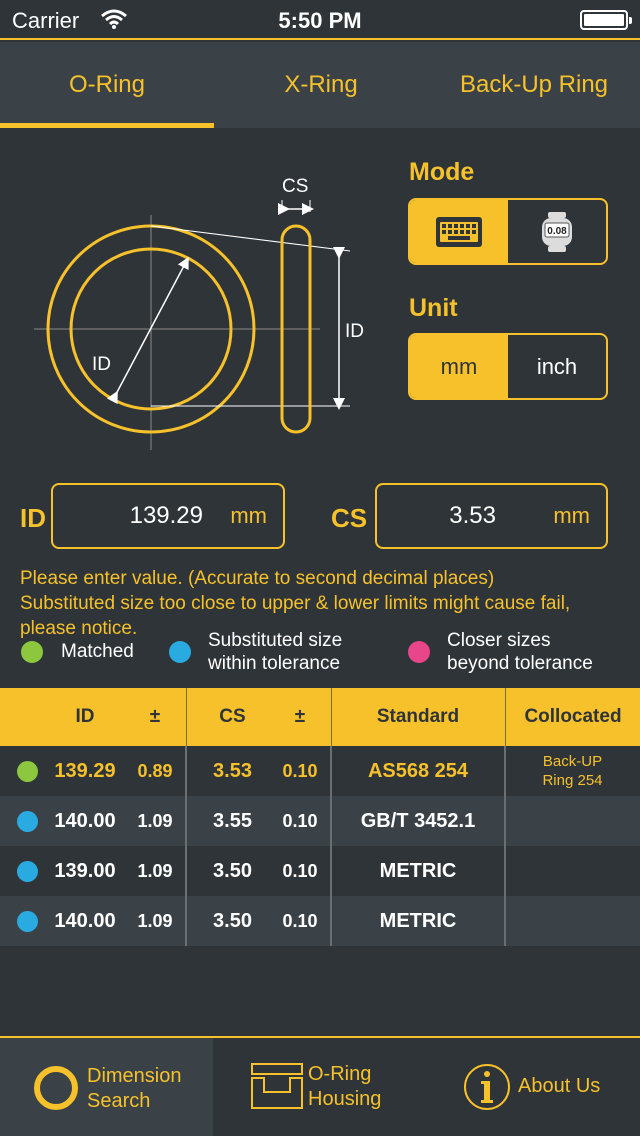 The height and width of the screenshot is (1136, 640). What do you see at coordinates (606, 20) in the screenshot?
I see `battery-icon` at bounding box center [606, 20].